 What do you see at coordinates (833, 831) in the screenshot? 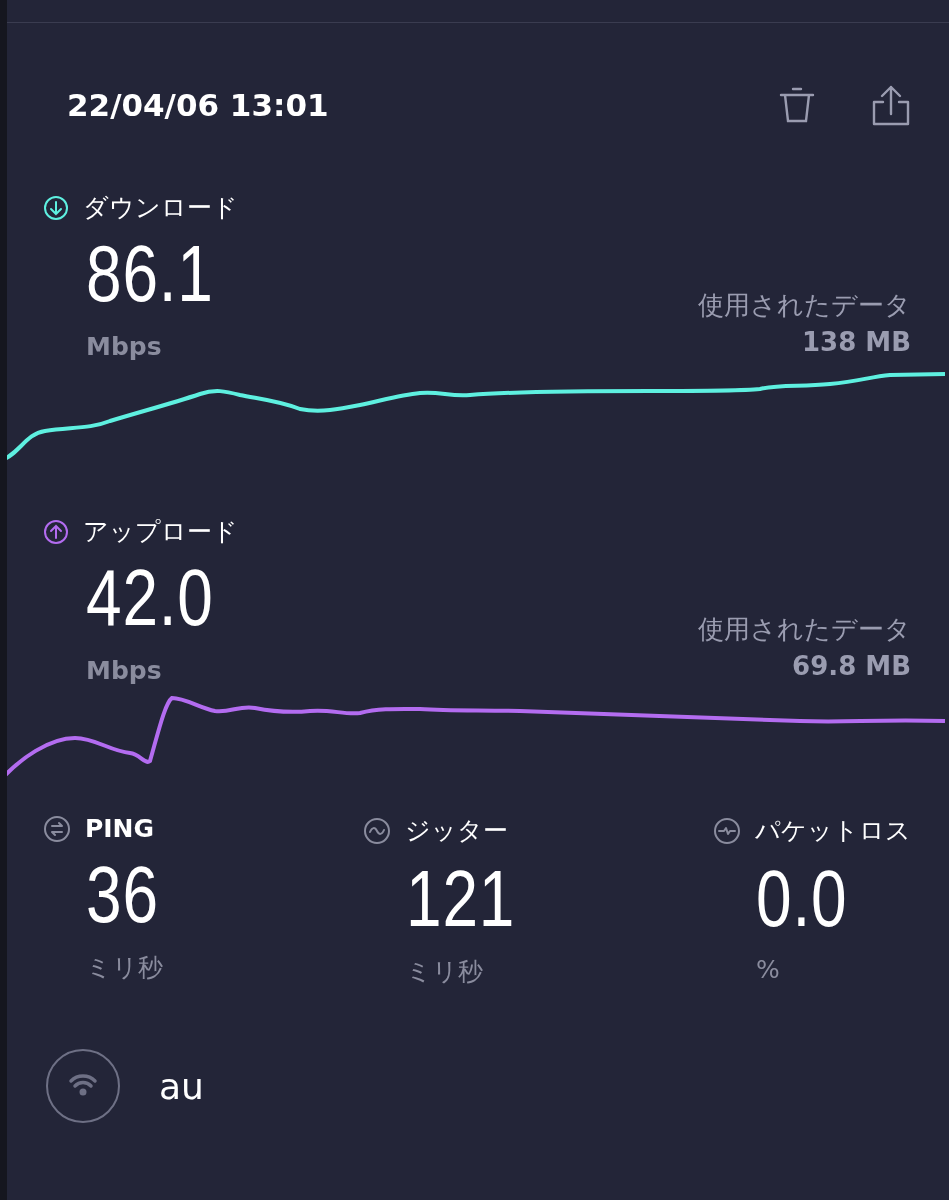
I see `metric-label: パケットロス` at bounding box center [833, 831].